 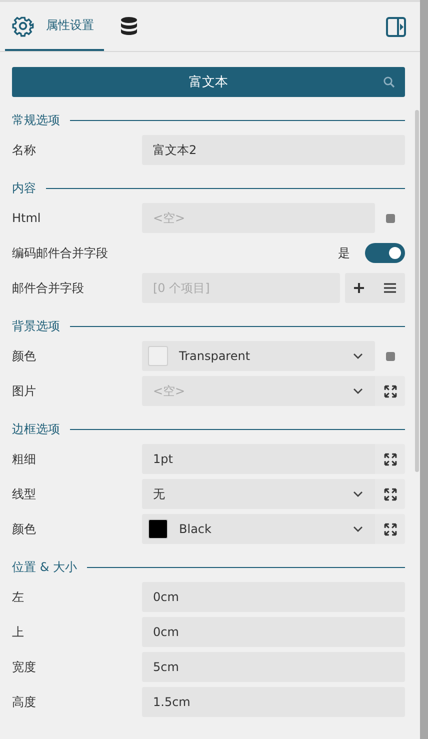 What do you see at coordinates (27, 218) in the screenshot?
I see `field-label: Html` at bounding box center [27, 218].